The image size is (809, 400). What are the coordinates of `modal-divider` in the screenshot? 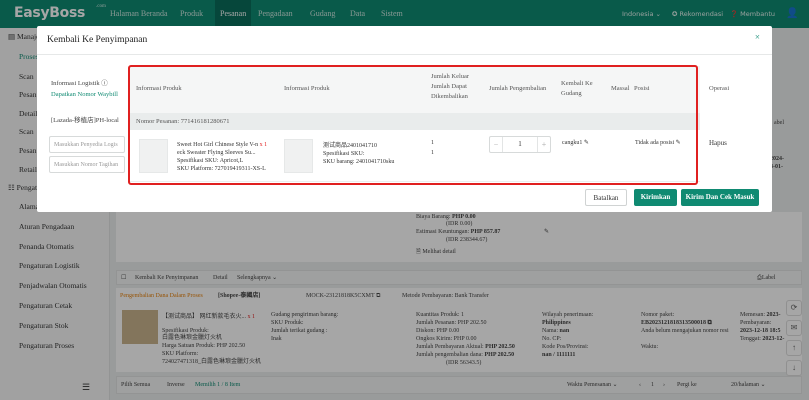 It's located at (404, 54).